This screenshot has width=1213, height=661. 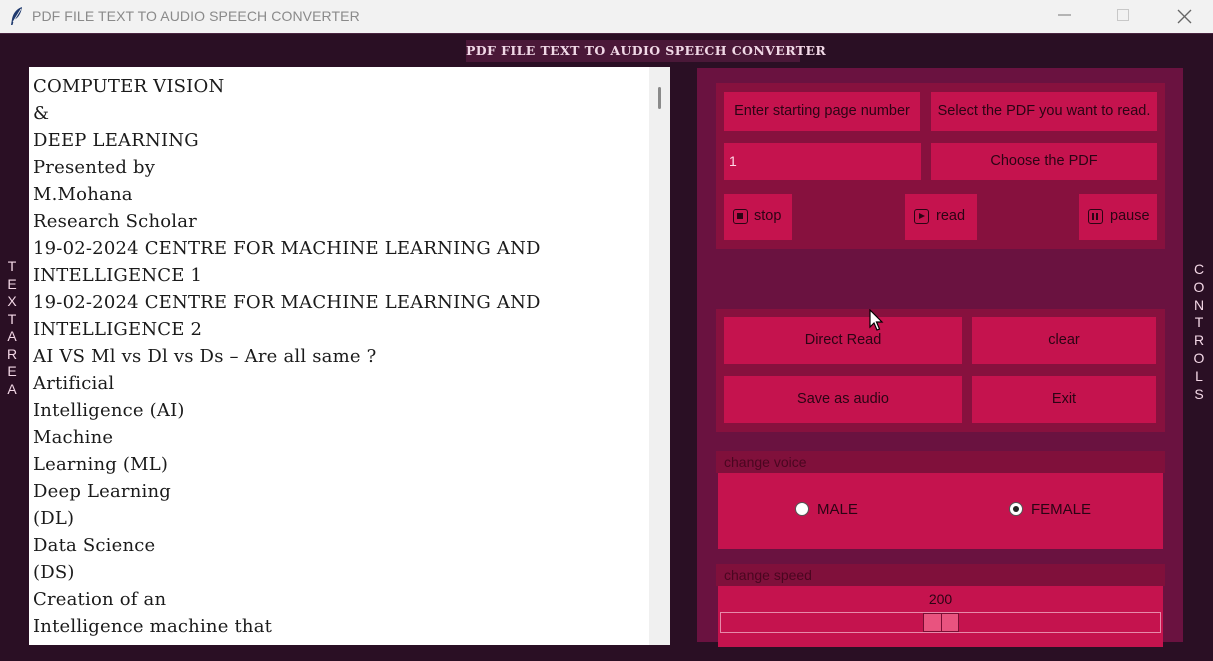 I want to click on text-line: Intelligence machine that, so click(x=153, y=626).